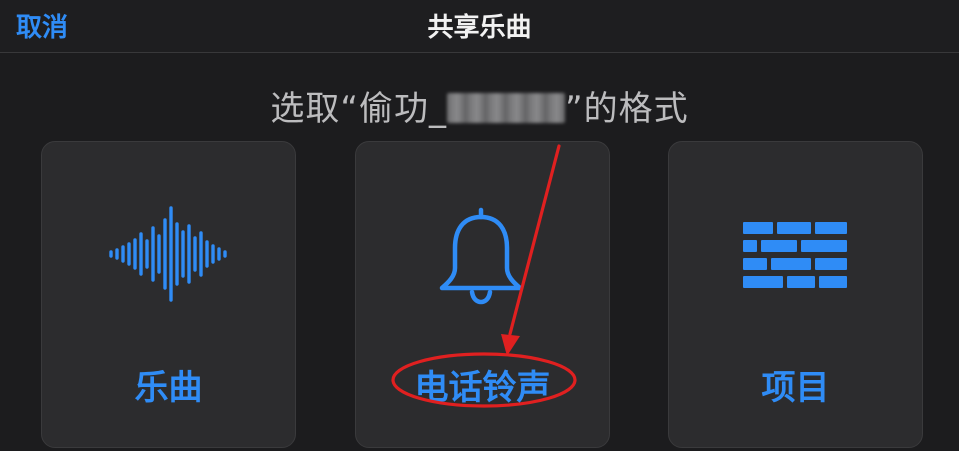 The image size is (959, 451). I want to click on waveform-icon, so click(168, 254).